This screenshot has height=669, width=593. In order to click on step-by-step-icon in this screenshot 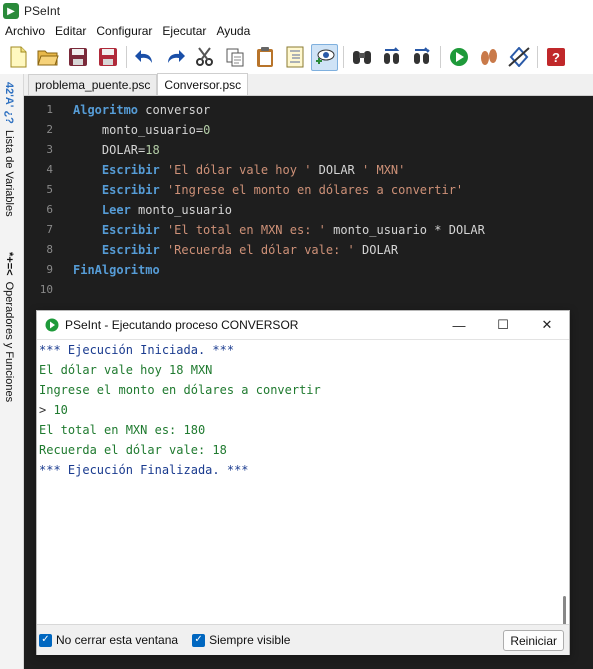, I will do `click(488, 57)`.